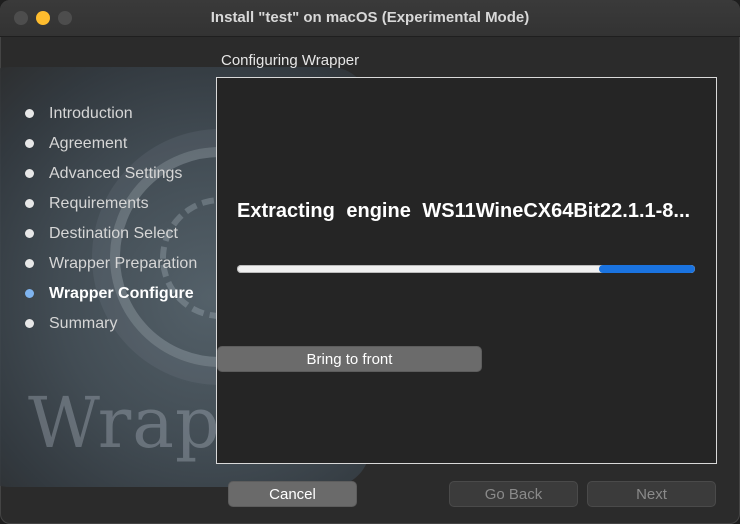 The height and width of the screenshot is (524, 740). I want to click on step-agreement: Agreement, so click(110, 148).